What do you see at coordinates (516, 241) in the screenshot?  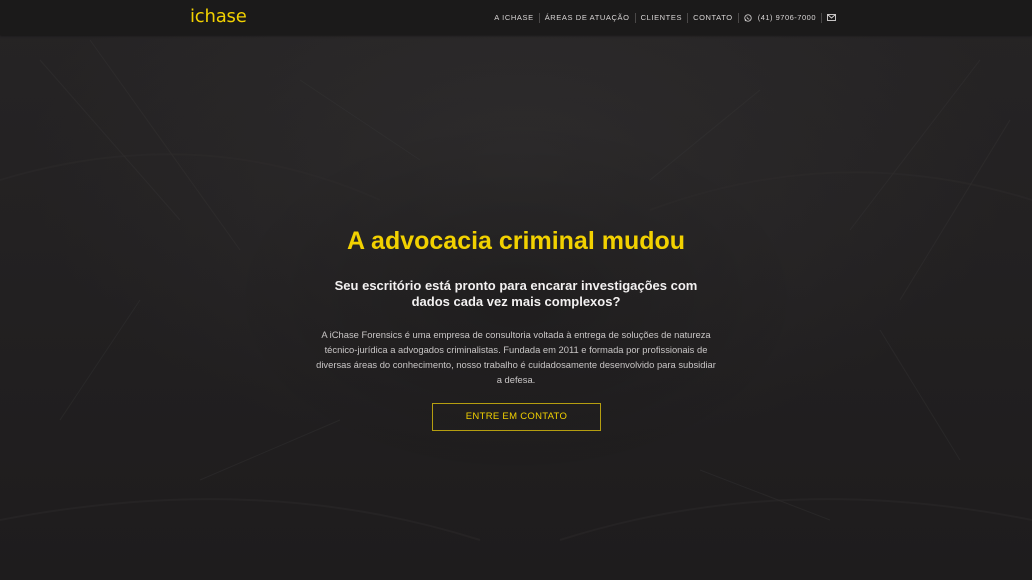 I see `hero-title: A advocacia criminal mudou` at bounding box center [516, 241].